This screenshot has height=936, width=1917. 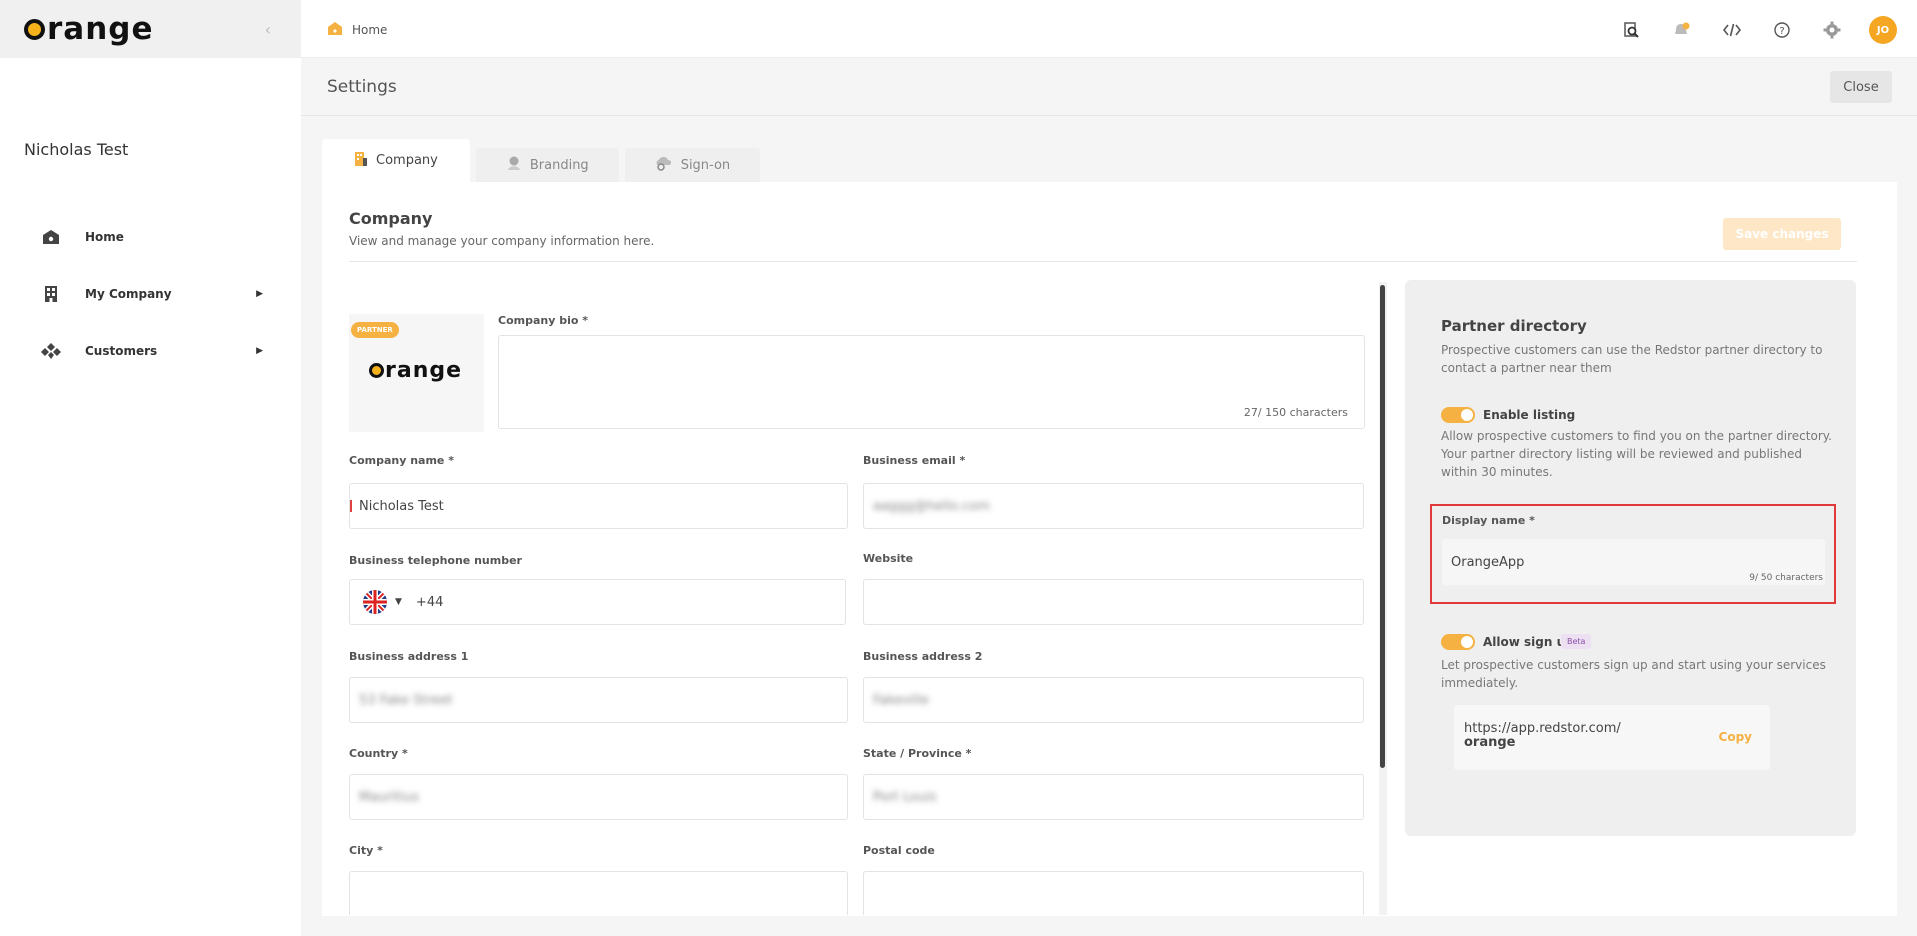 I want to click on signon-icon, so click(x=664, y=165).